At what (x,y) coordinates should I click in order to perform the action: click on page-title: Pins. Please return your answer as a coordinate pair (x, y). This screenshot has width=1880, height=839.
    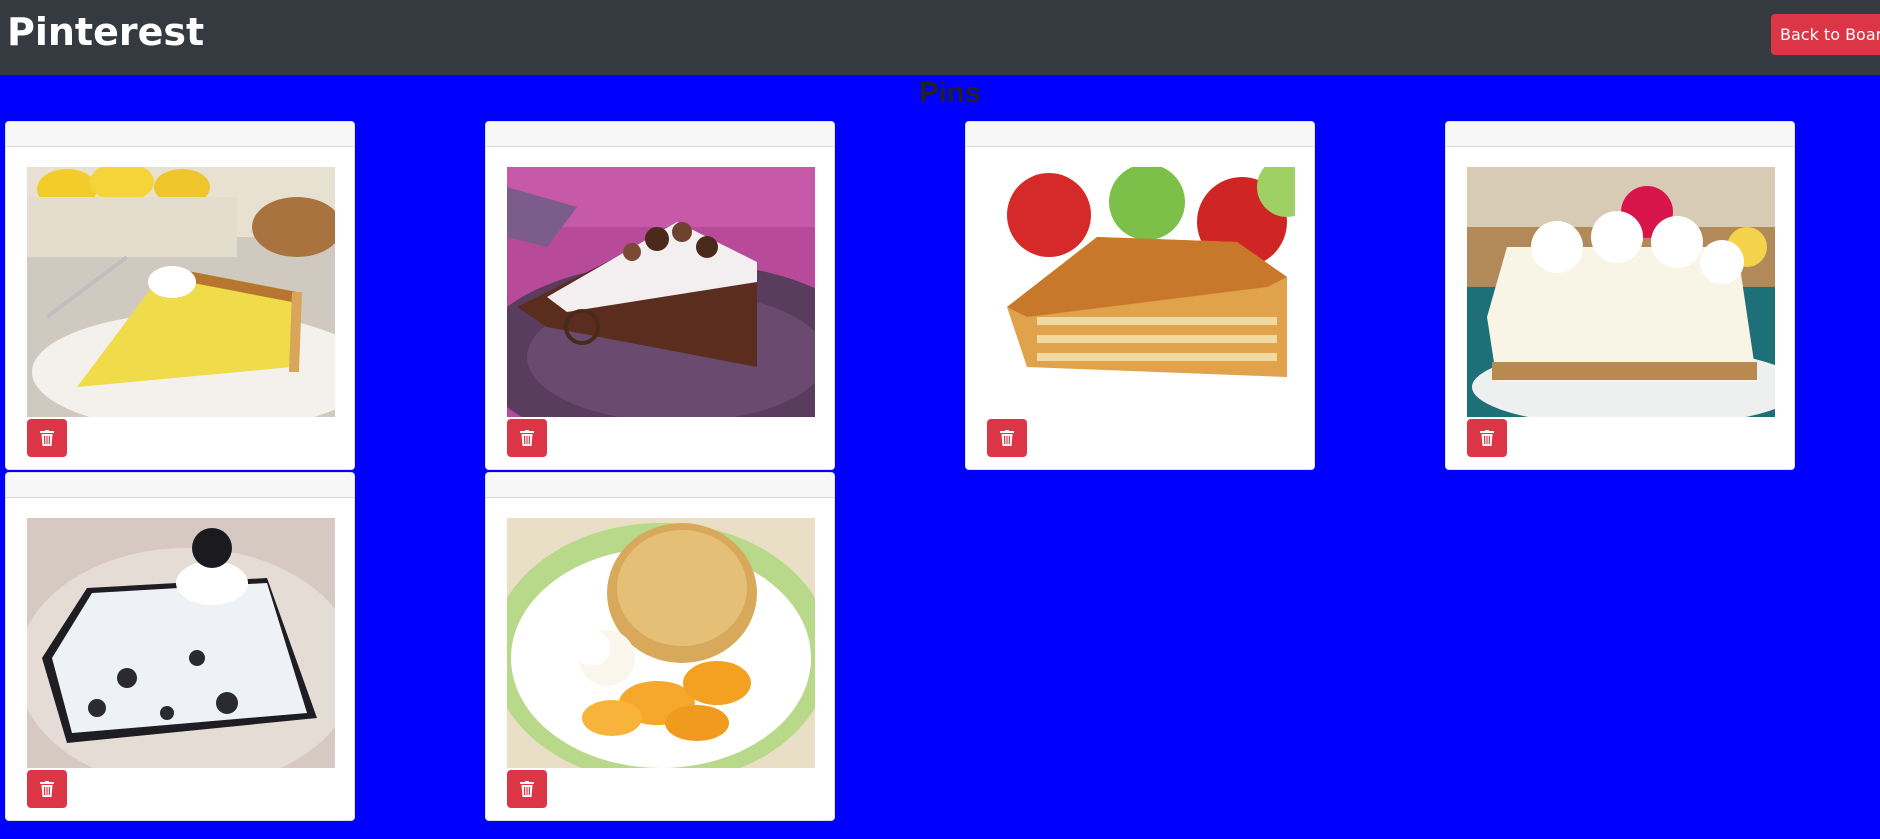
    Looking at the image, I should click on (950, 93).